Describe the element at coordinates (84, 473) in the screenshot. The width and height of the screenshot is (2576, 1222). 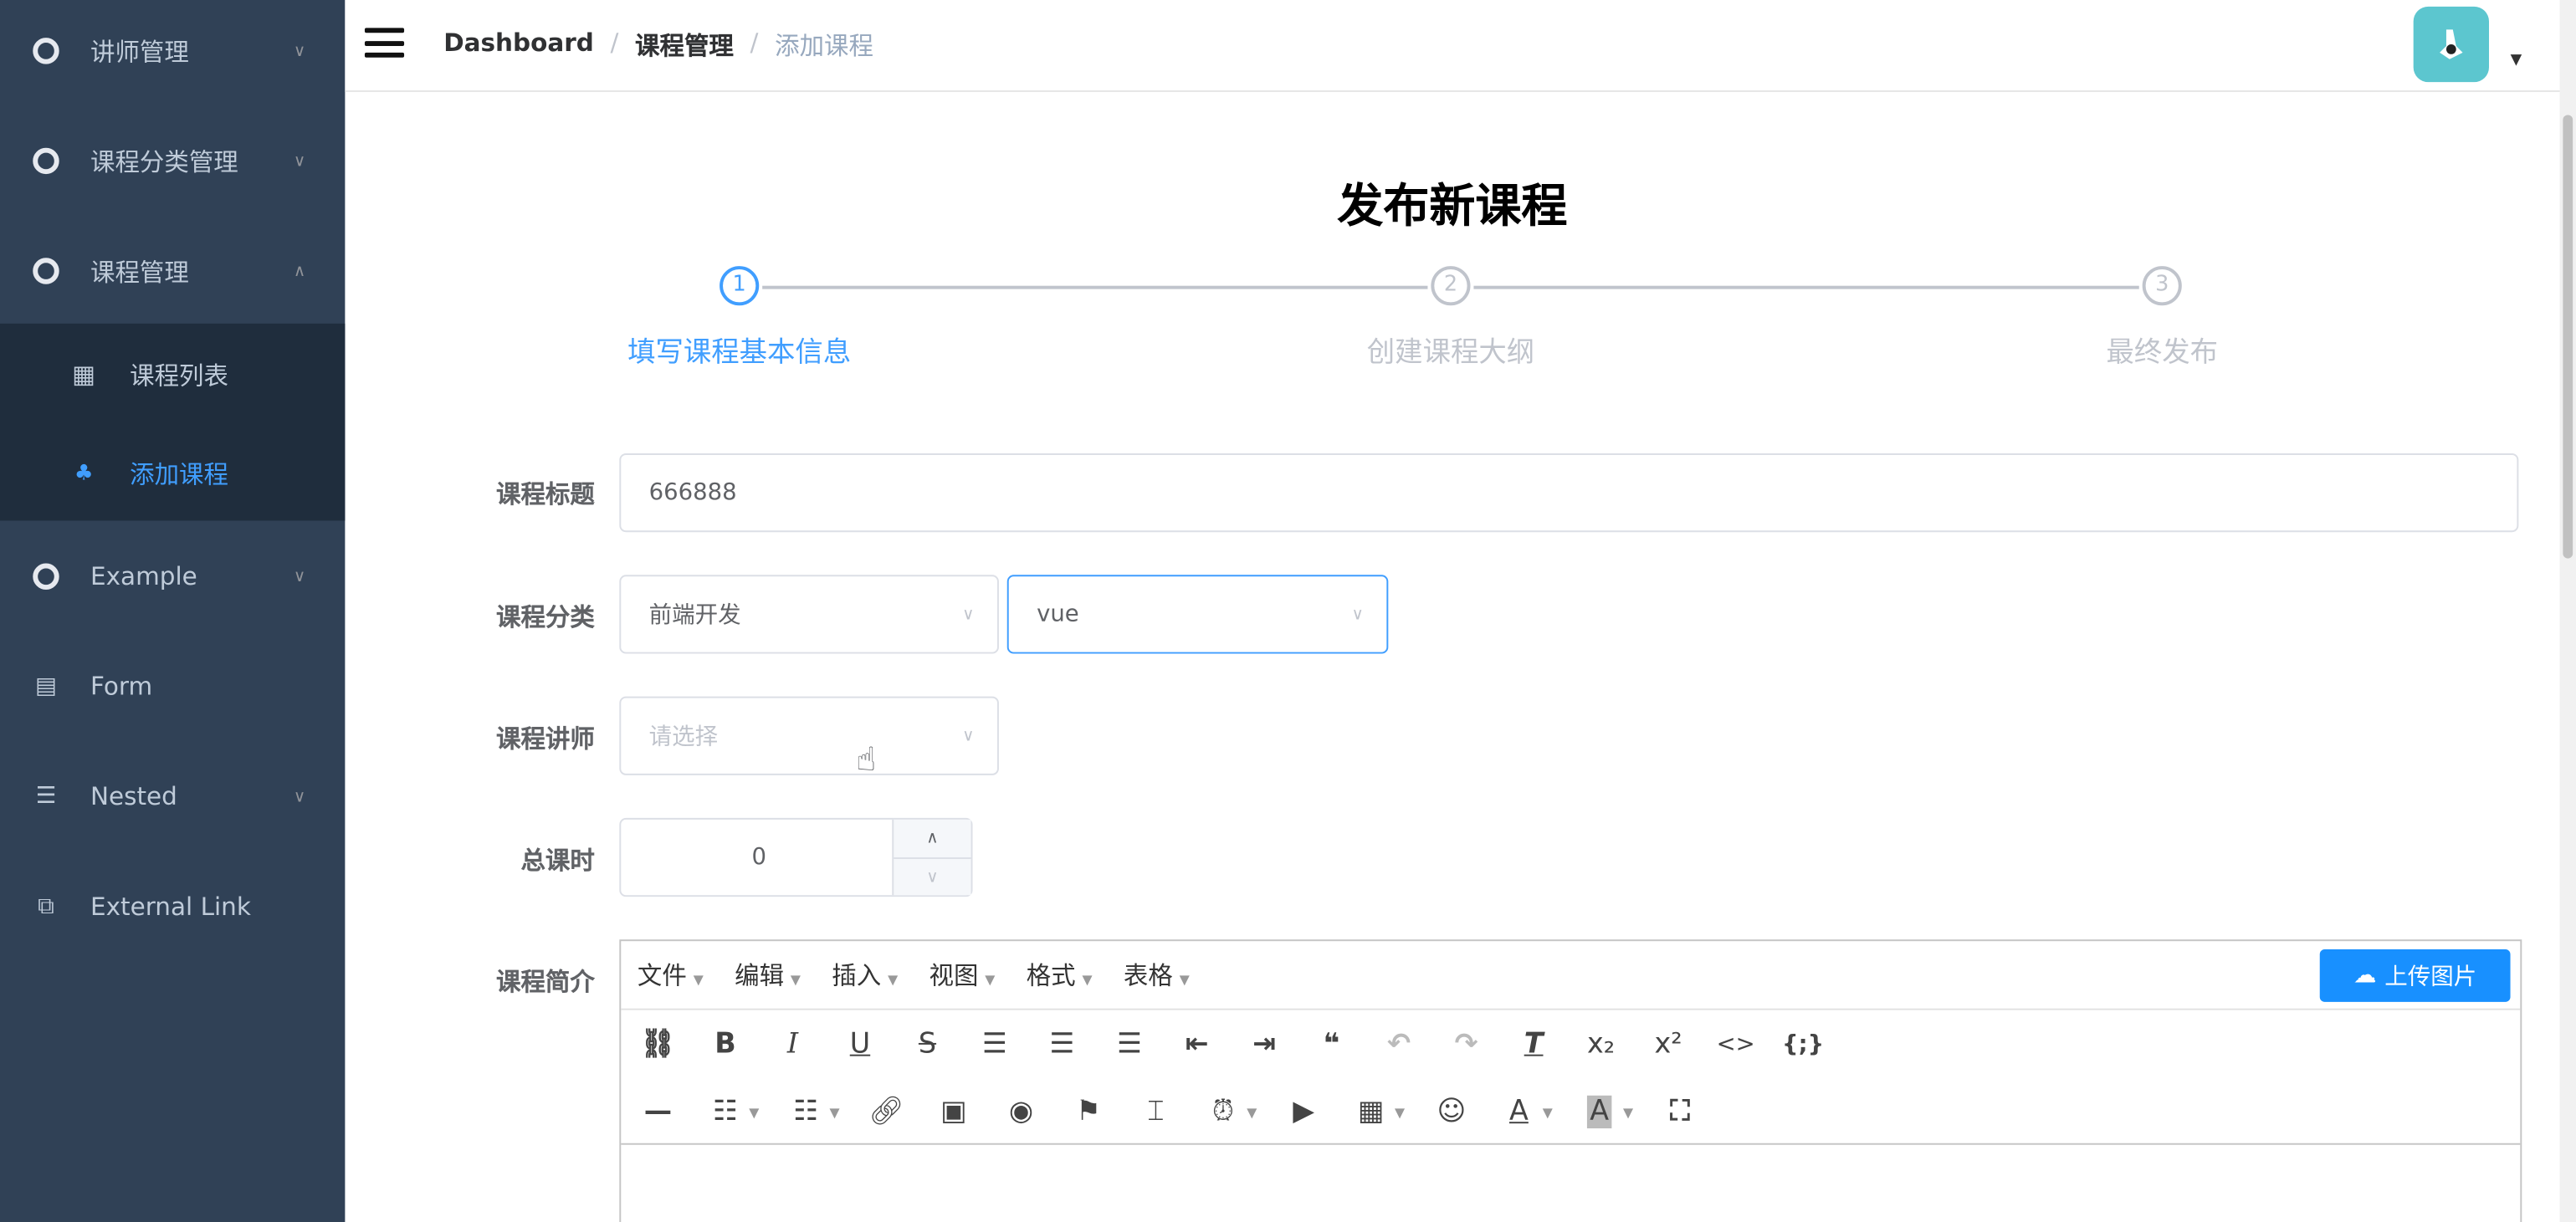
I see `tree-icon: ♣` at that location.